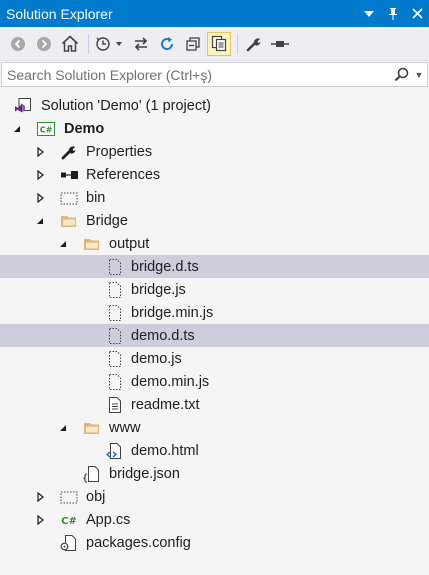 This screenshot has height=575, width=429. I want to click on tree-item-references: References, so click(214, 174).